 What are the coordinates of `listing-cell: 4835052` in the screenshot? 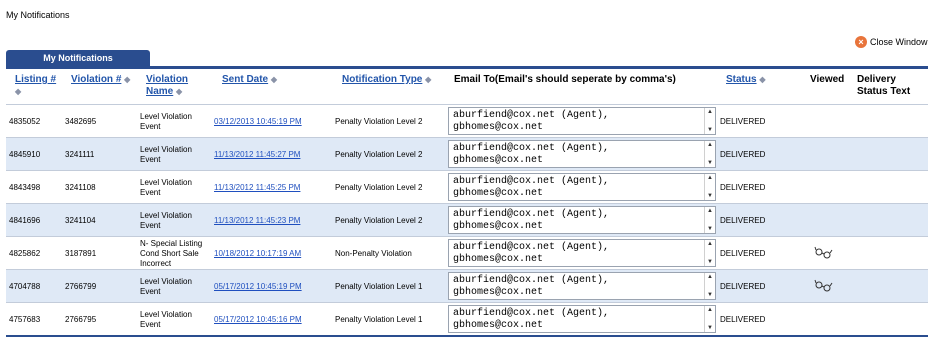 It's located at (25, 121).